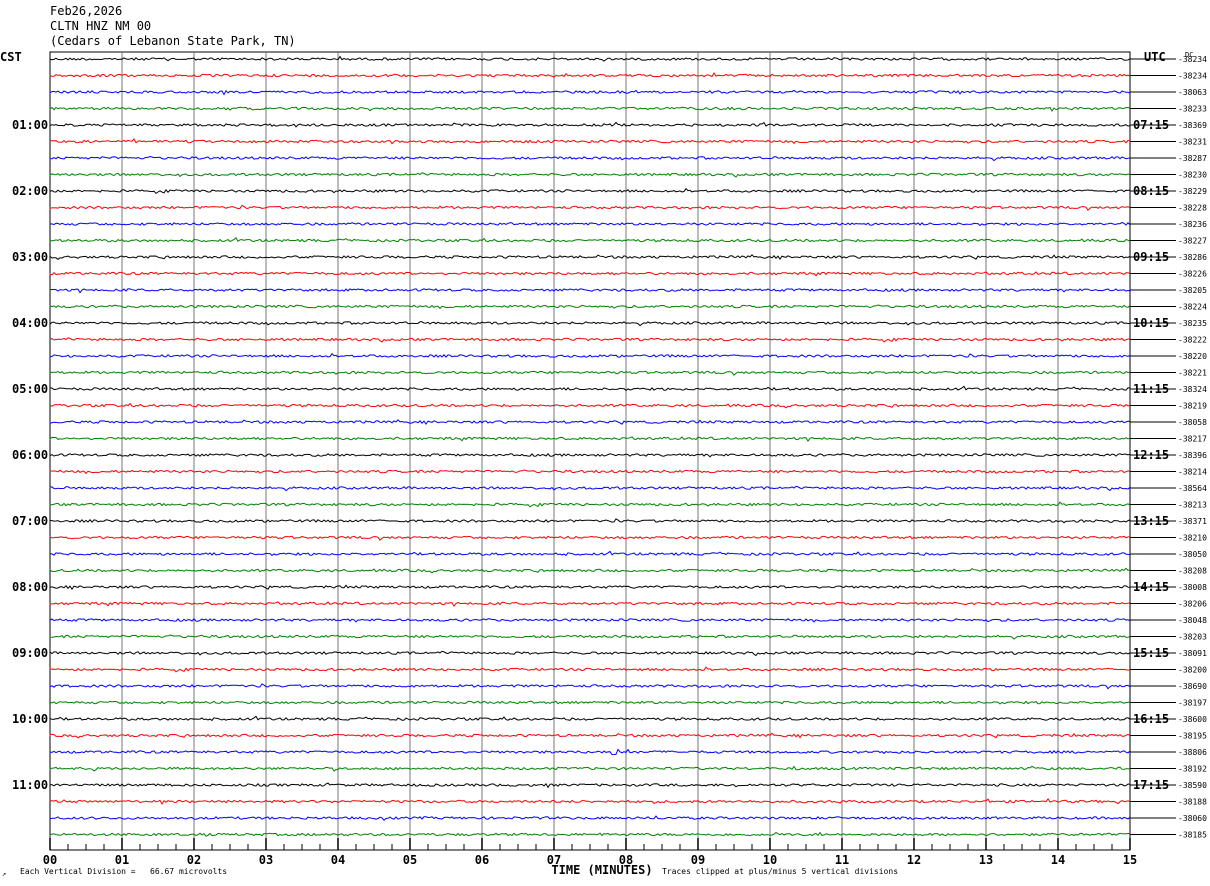 The image size is (1210, 886). Describe the element at coordinates (410, 860) in the screenshot. I see `x-tick-label-5: 05` at that location.